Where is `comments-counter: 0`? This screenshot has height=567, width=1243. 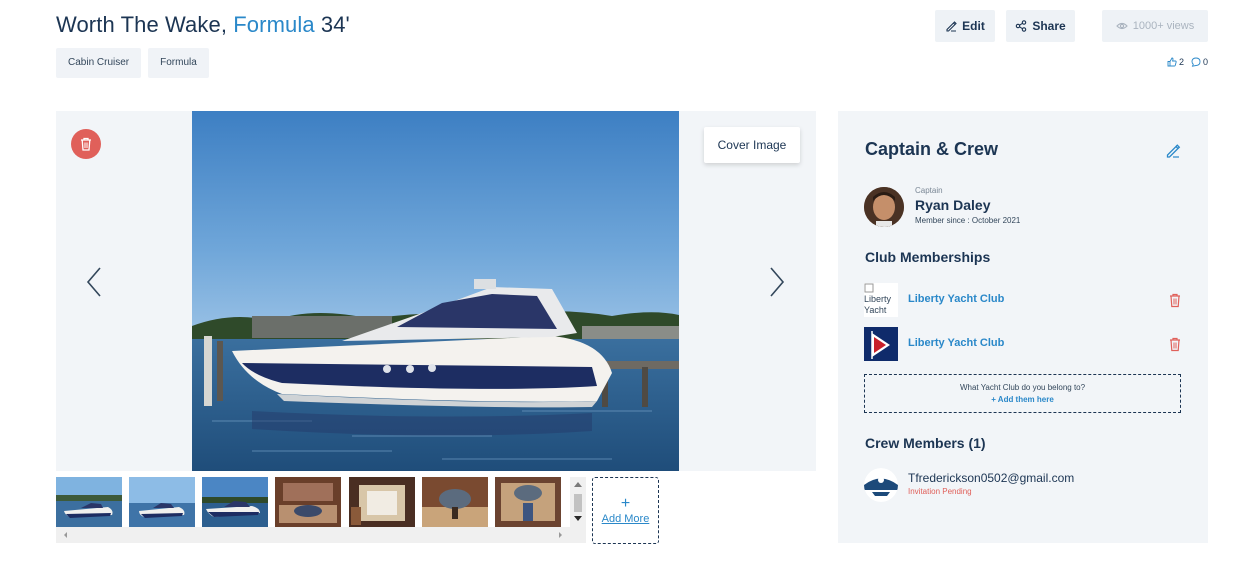
comments-counter: 0 is located at coordinates (1199, 62).